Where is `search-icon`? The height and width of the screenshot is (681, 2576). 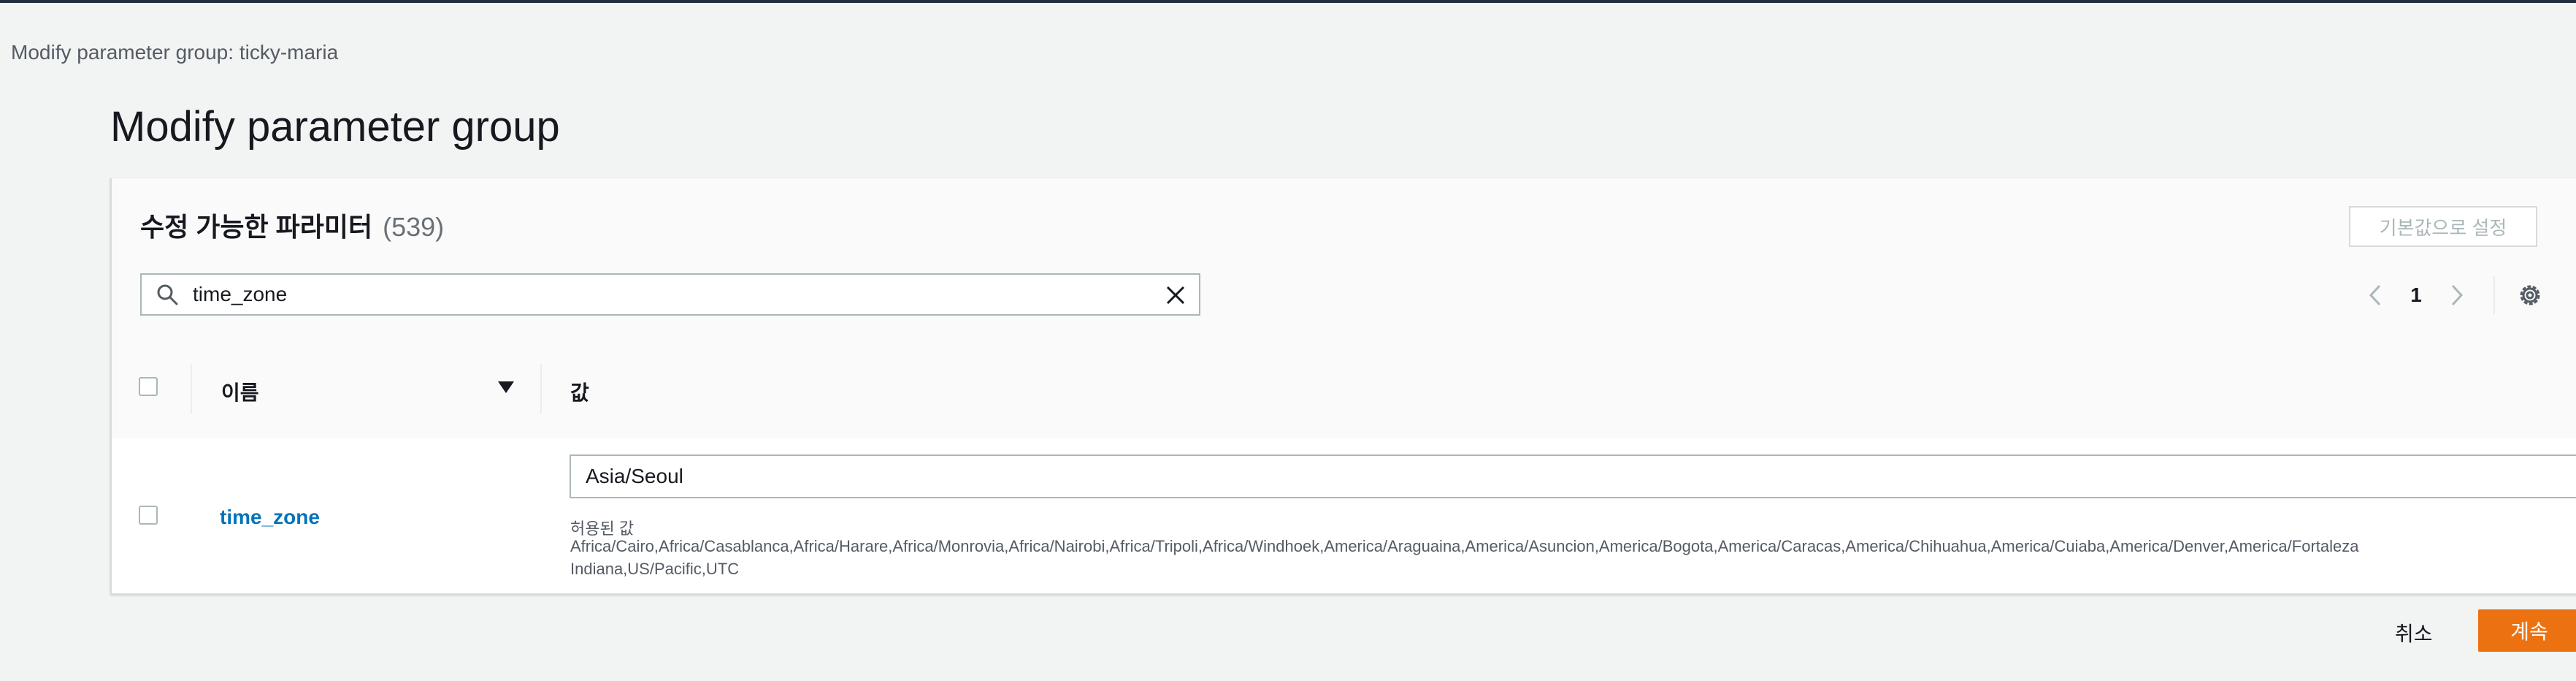 search-icon is located at coordinates (167, 294).